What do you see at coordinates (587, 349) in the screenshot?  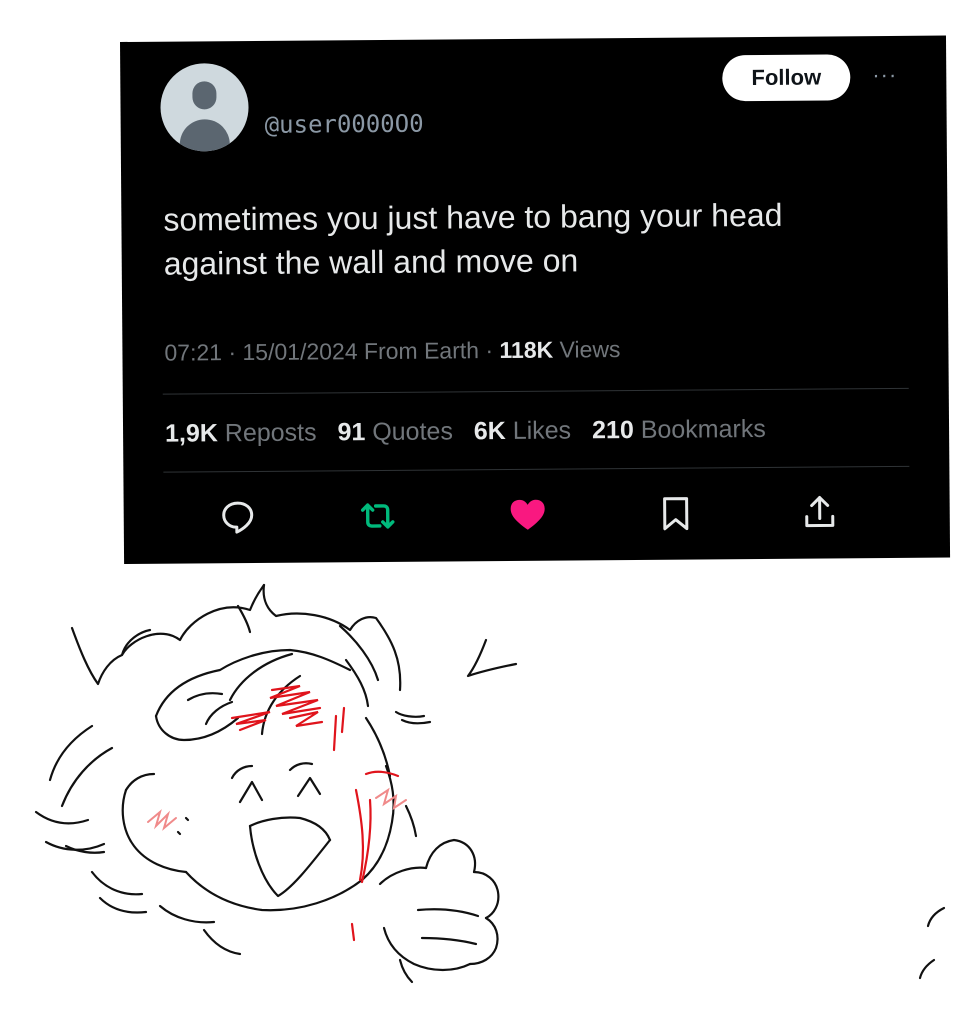 I see `views-label: Views` at bounding box center [587, 349].